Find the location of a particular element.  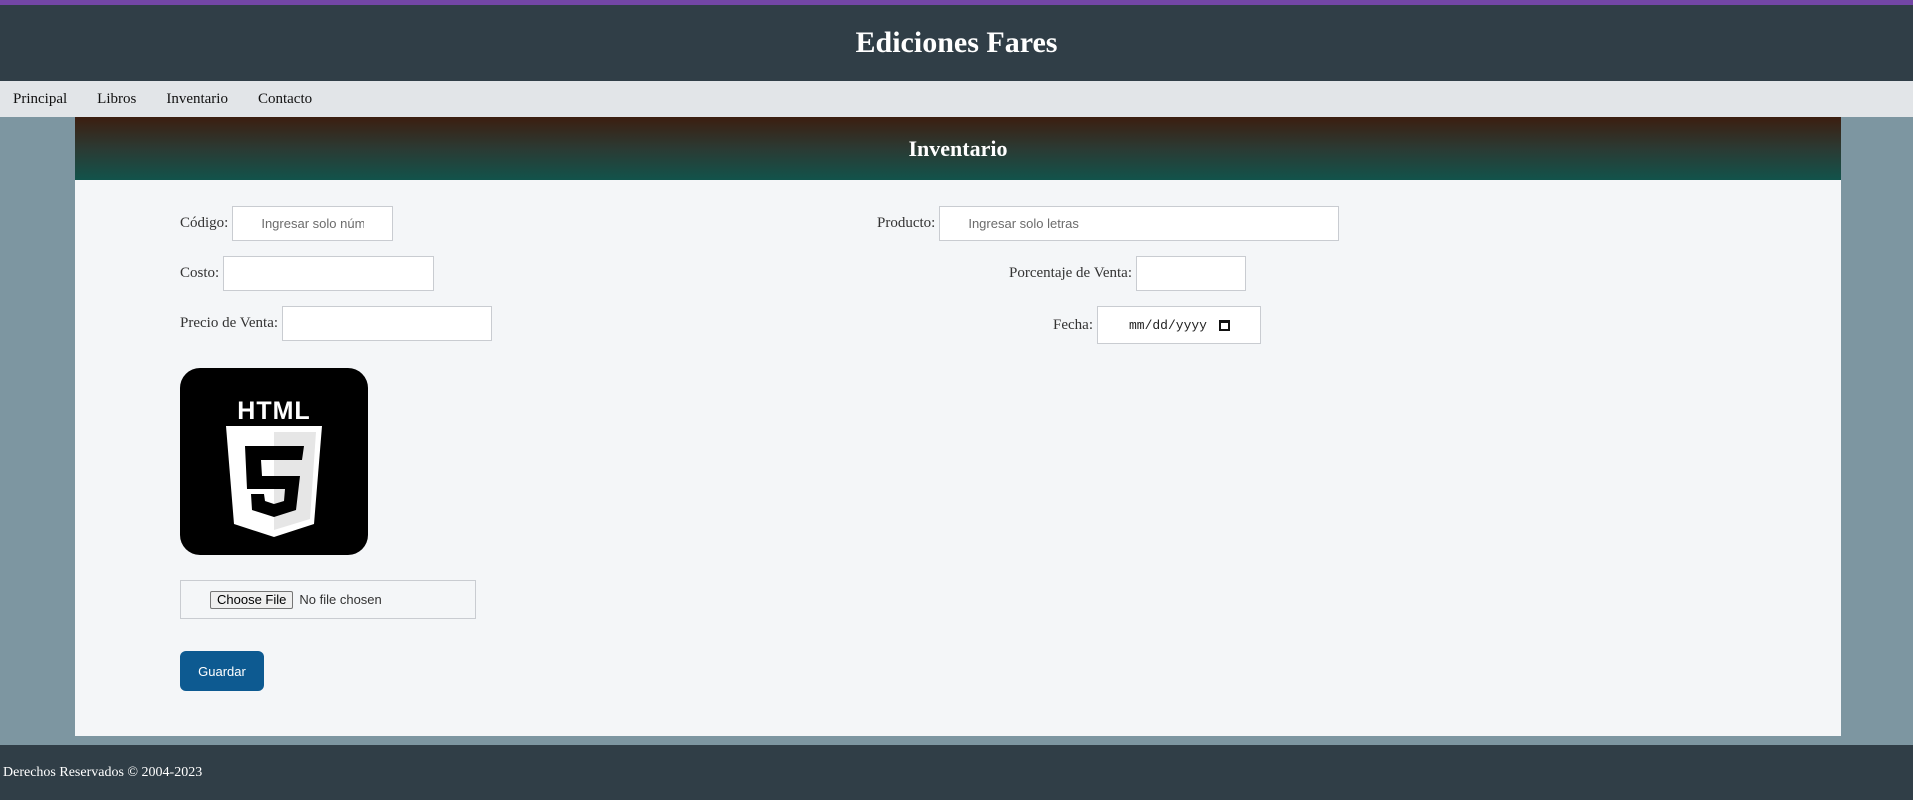

fecha-label: Fecha: is located at coordinates (1073, 324).